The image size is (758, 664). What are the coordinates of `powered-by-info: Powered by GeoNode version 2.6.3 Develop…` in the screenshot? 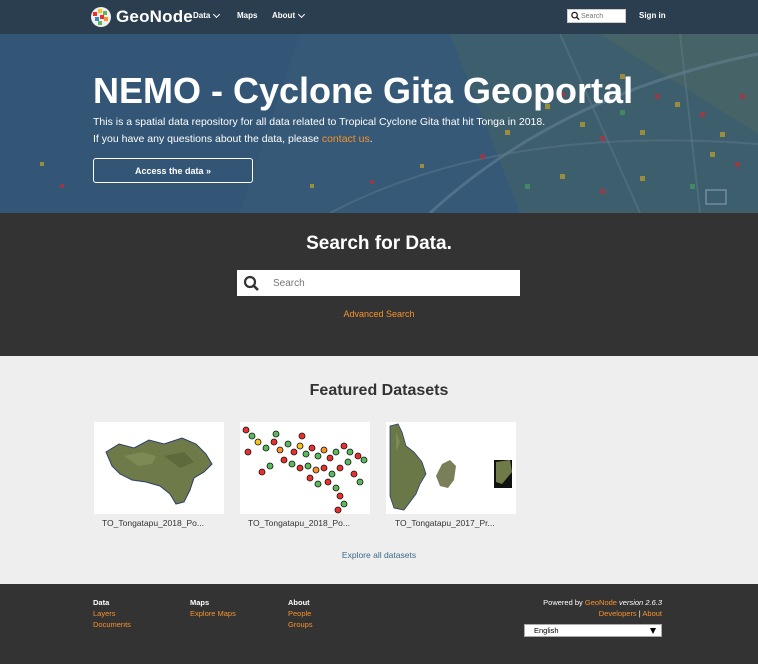 It's located at (602, 608).